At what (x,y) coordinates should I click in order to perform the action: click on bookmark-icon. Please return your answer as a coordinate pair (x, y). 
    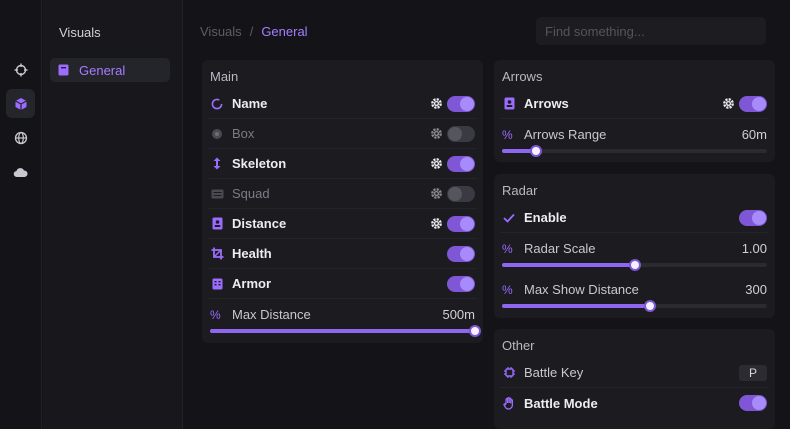
    Looking at the image, I should click on (63, 70).